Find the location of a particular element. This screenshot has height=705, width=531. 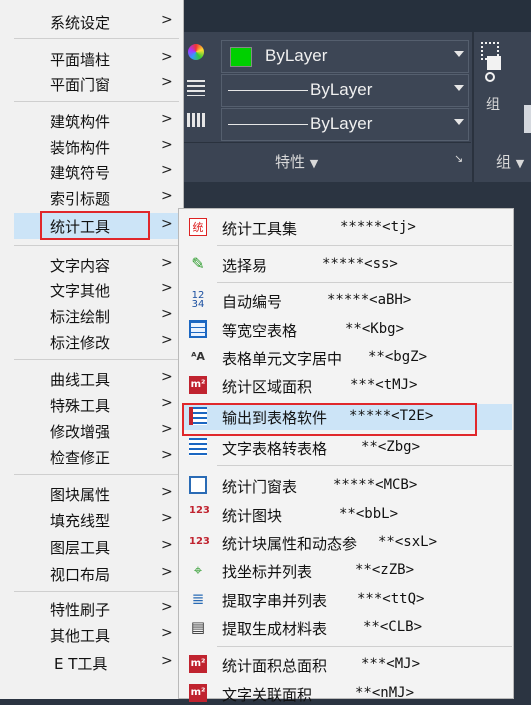

block-count-icon: 123 is located at coordinates (199, 510).